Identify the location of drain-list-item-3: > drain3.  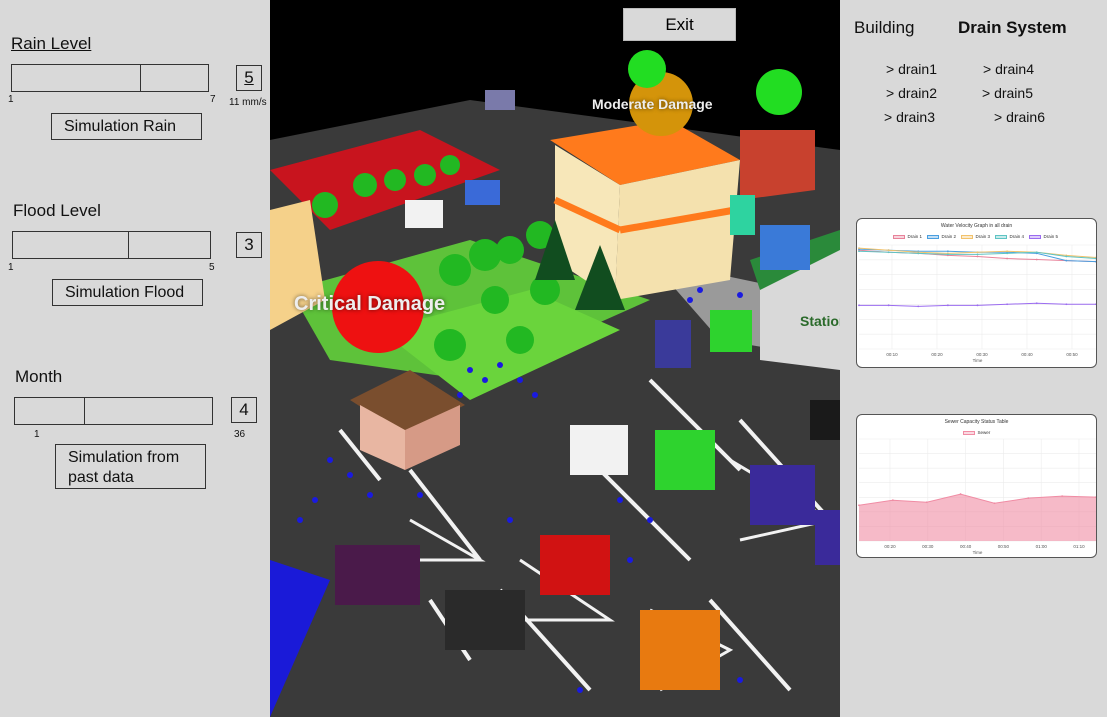
(909, 117).